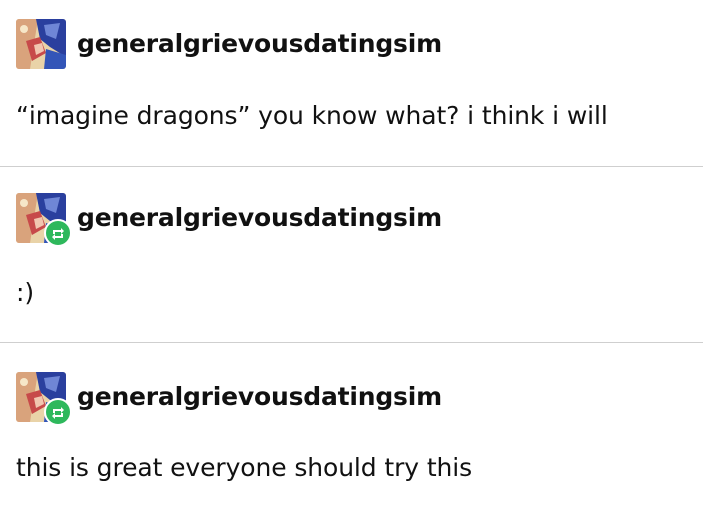 The height and width of the screenshot is (507, 703). What do you see at coordinates (244, 467) in the screenshot?
I see `post-text: this is great everyone should try this` at bounding box center [244, 467].